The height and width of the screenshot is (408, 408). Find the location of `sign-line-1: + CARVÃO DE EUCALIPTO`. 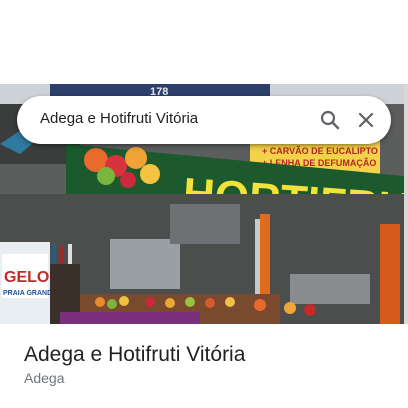

sign-line-1: + CARVÃO DE EUCALIPTO is located at coordinates (320, 151).